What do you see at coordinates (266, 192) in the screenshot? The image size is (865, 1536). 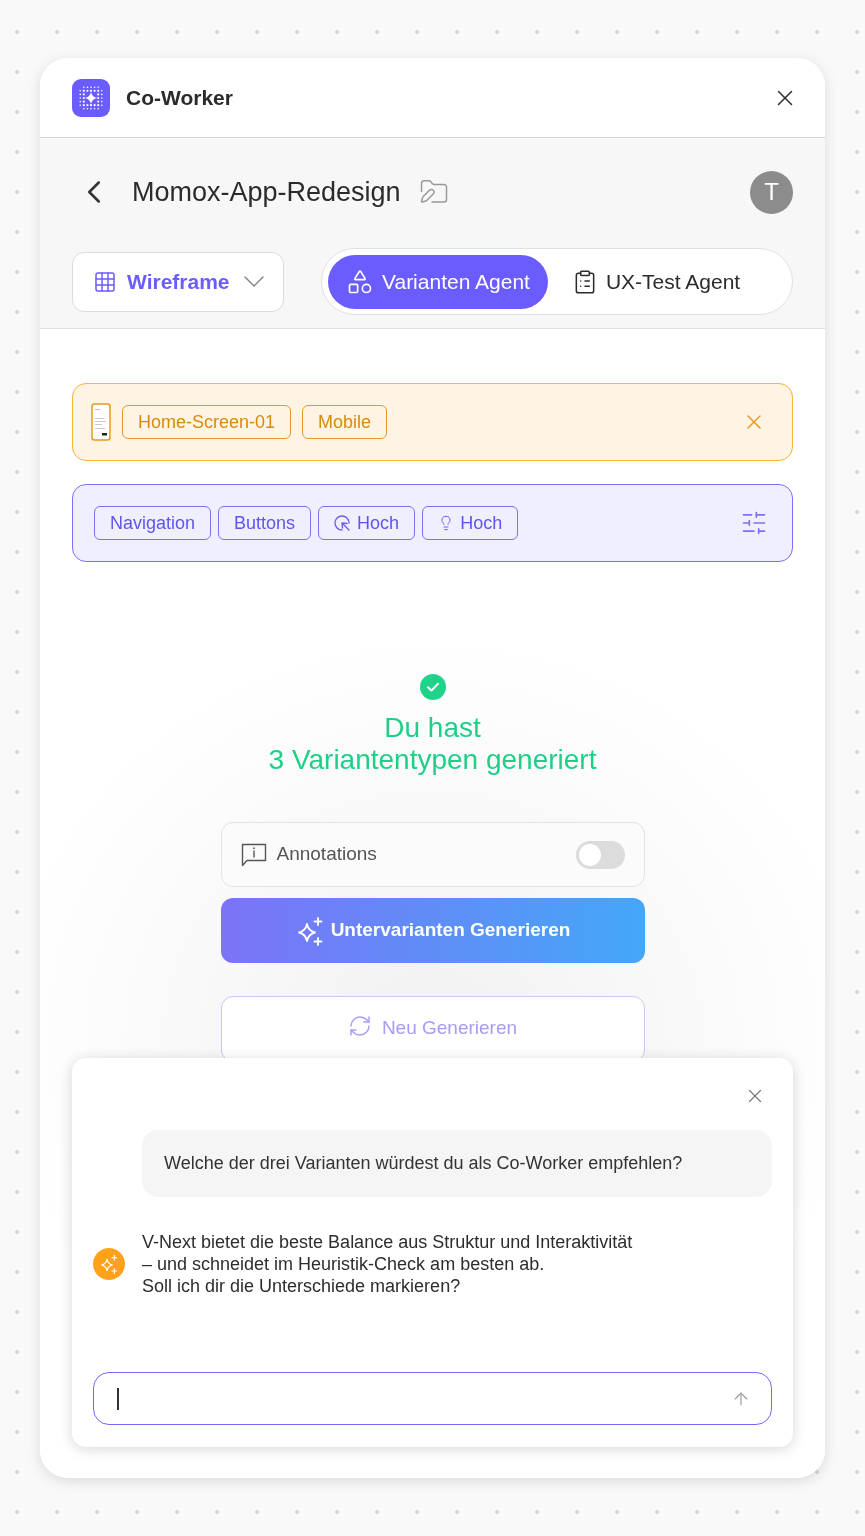 I see `project-title: Momox-App-Redesign` at bounding box center [266, 192].